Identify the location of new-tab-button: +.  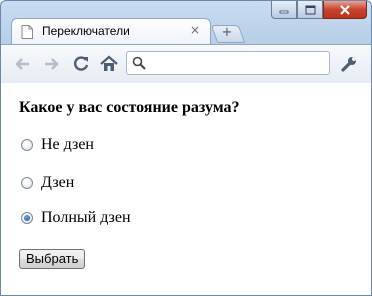
(228, 34).